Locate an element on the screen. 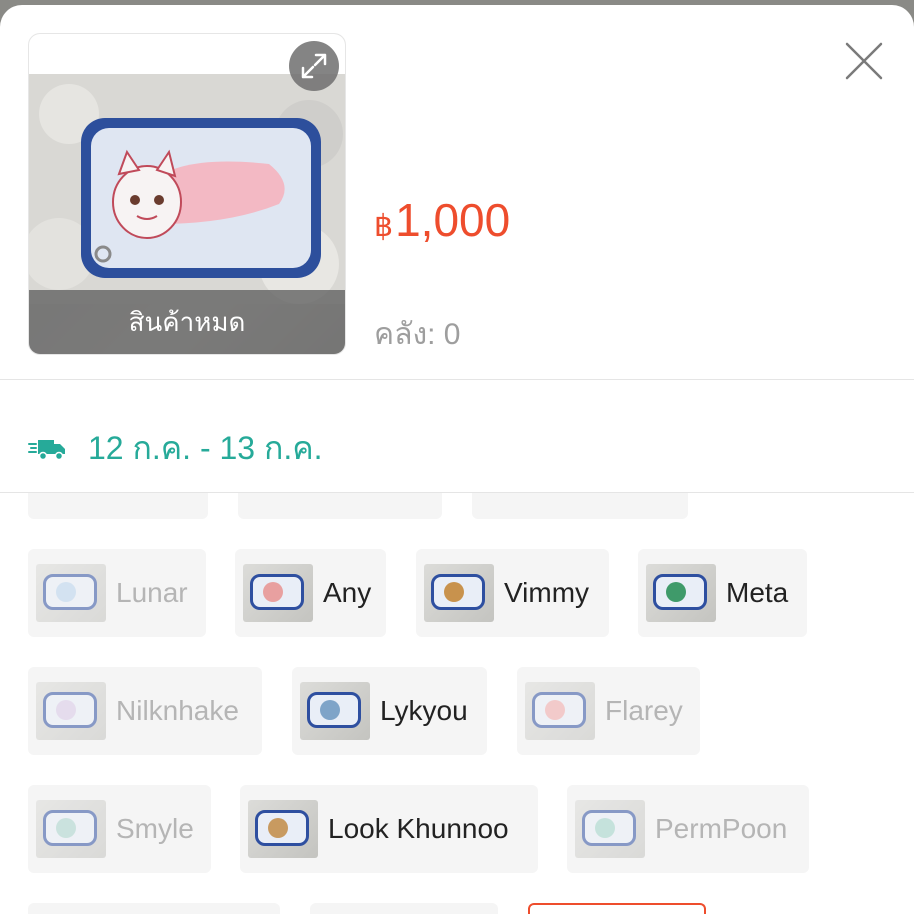 This screenshot has width=914, height=914. option-label: Nilknhake is located at coordinates (177, 710).